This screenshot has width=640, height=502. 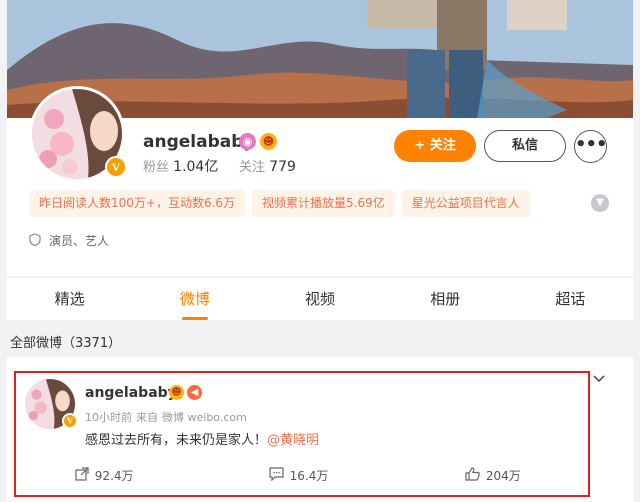 I want to click on fans-count: 1.04亿, so click(x=195, y=167).